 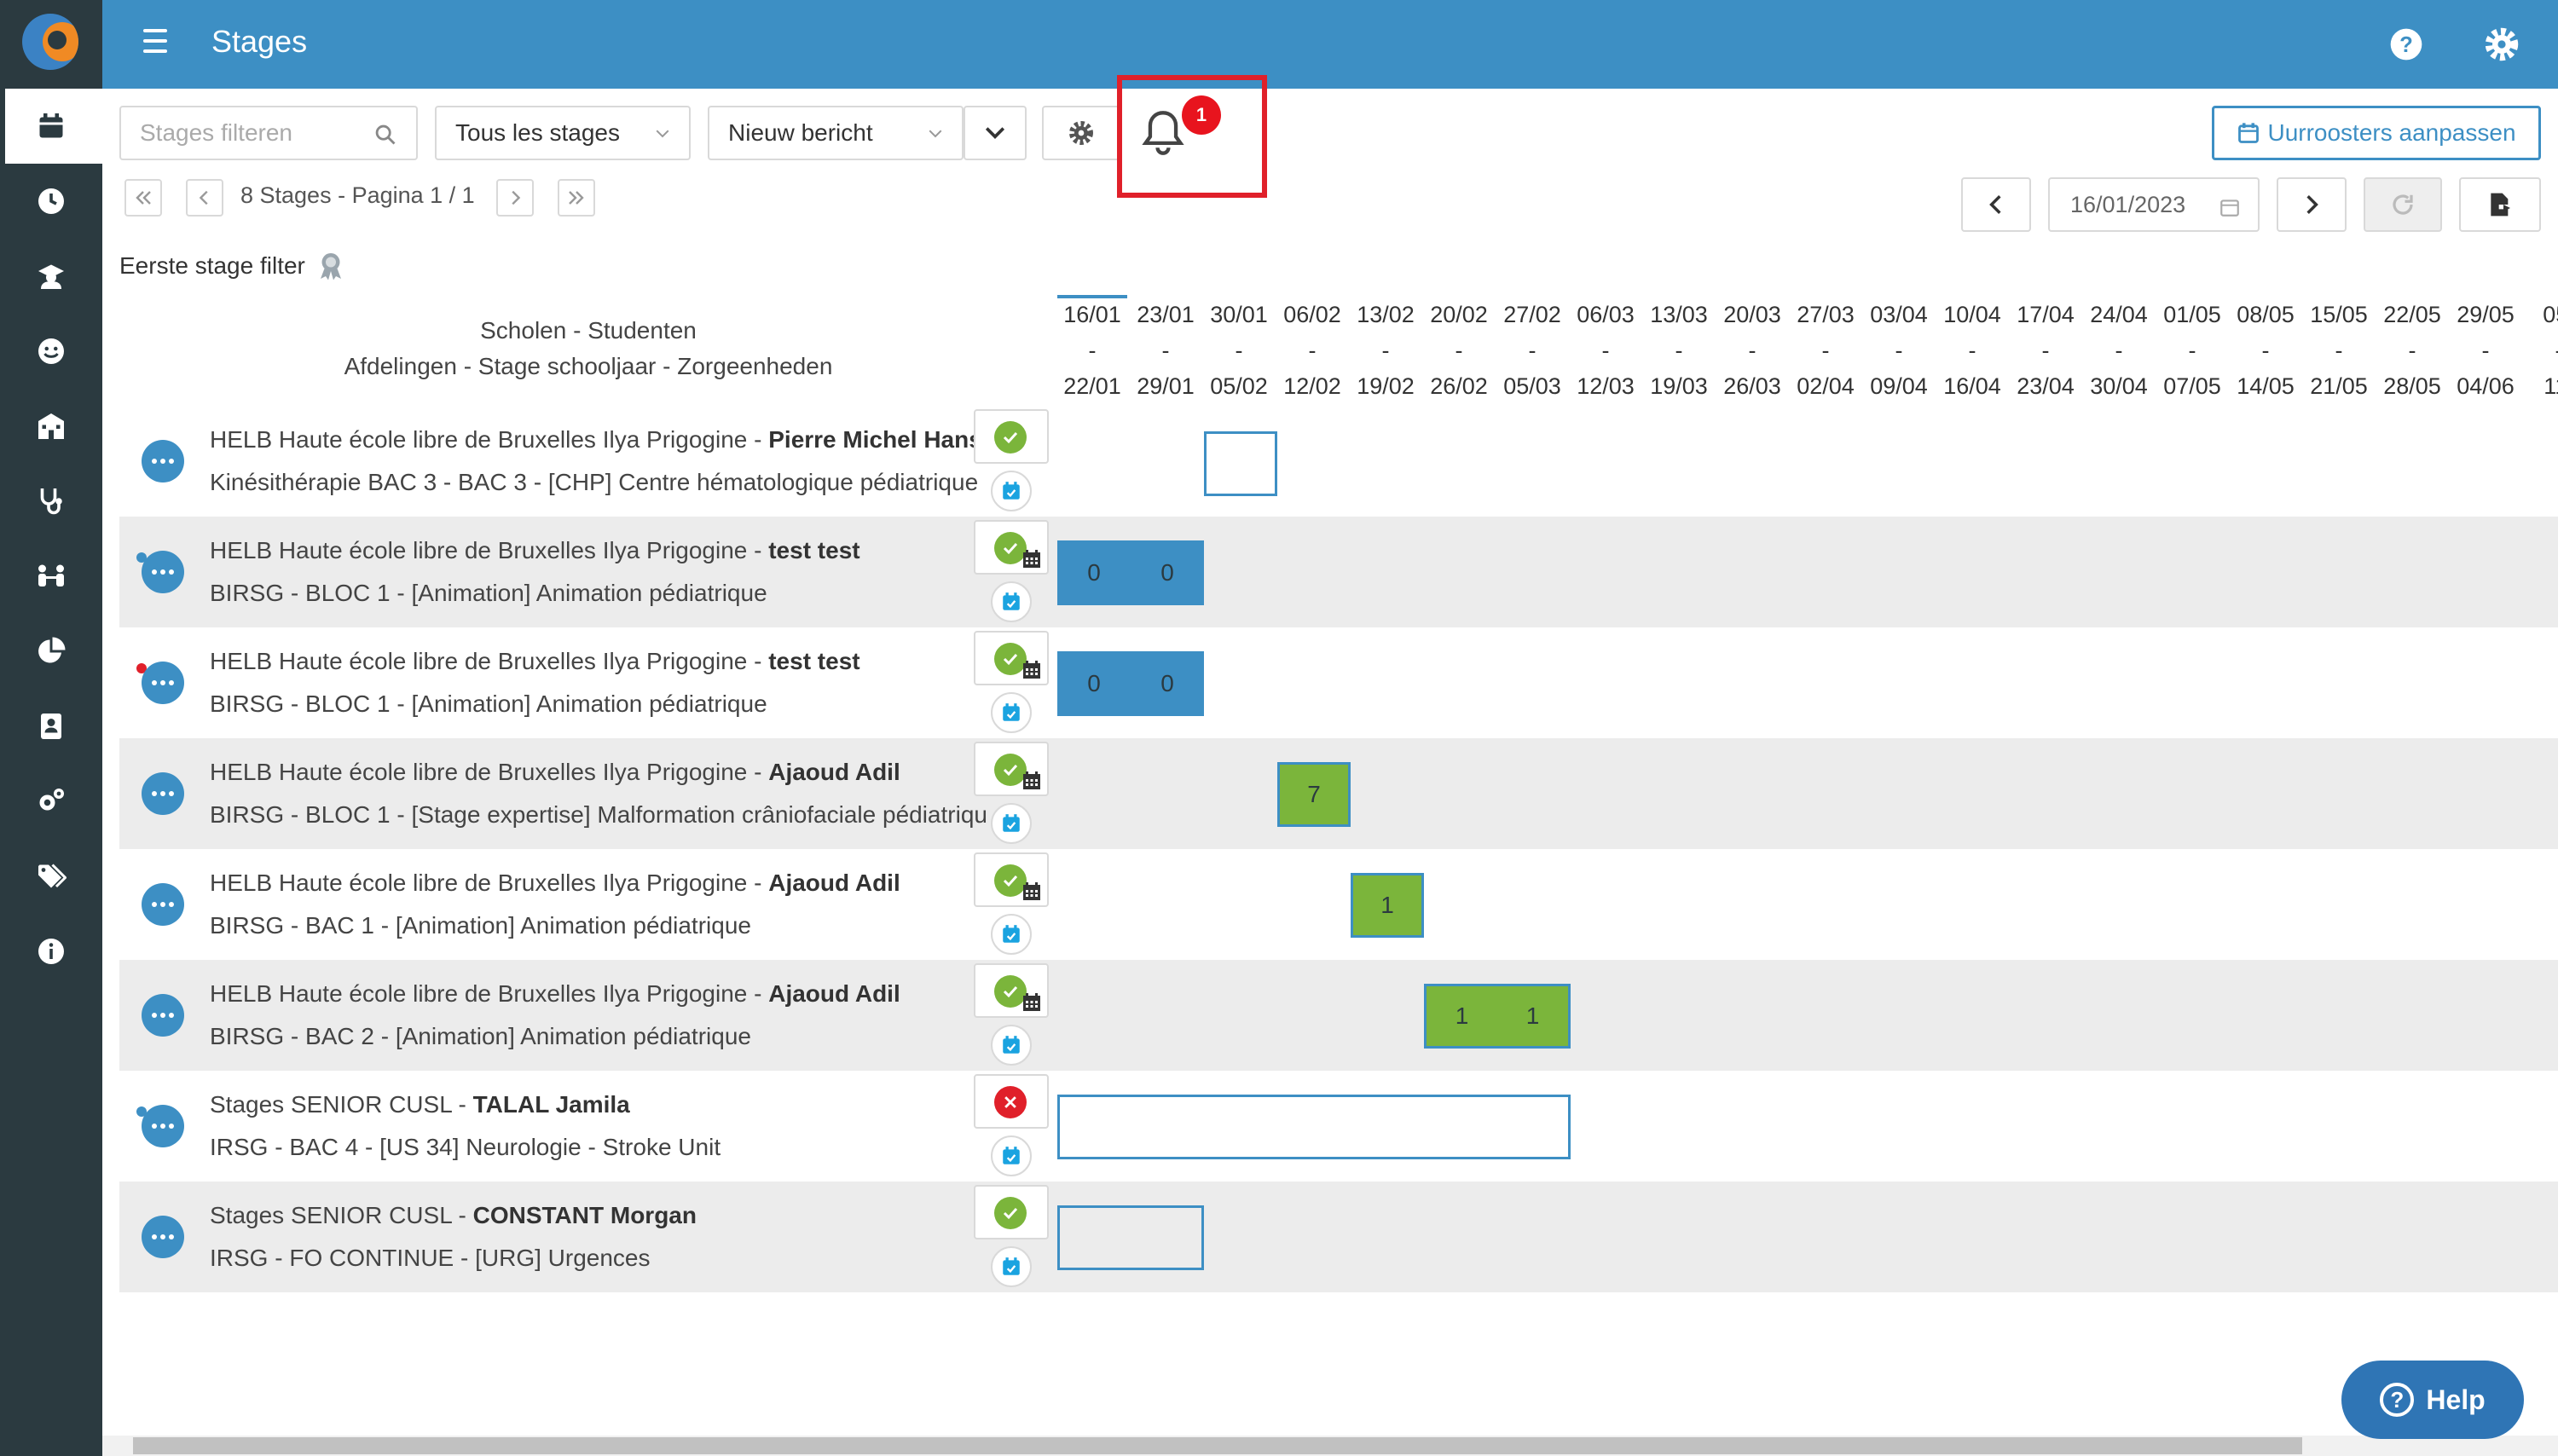 I want to click on question-icon: ?, so click(x=2397, y=1400).